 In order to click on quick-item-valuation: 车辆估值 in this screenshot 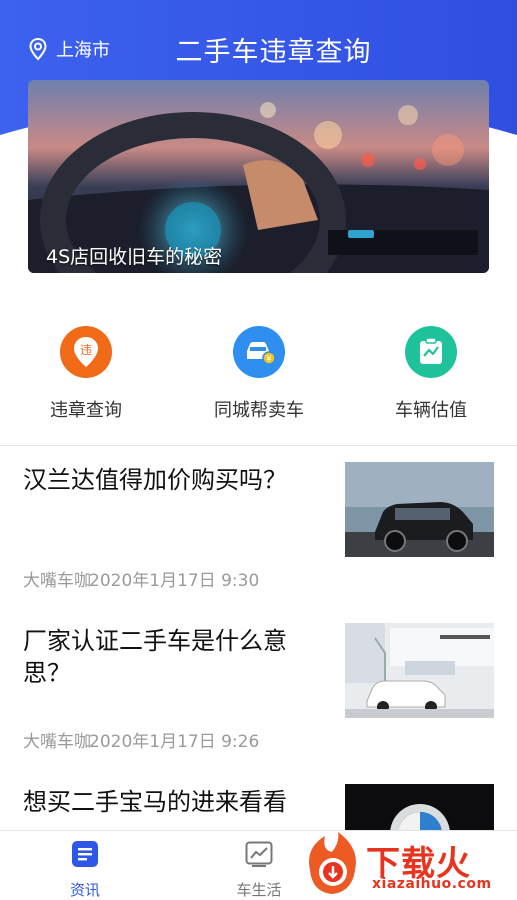, I will do `click(431, 374)`.